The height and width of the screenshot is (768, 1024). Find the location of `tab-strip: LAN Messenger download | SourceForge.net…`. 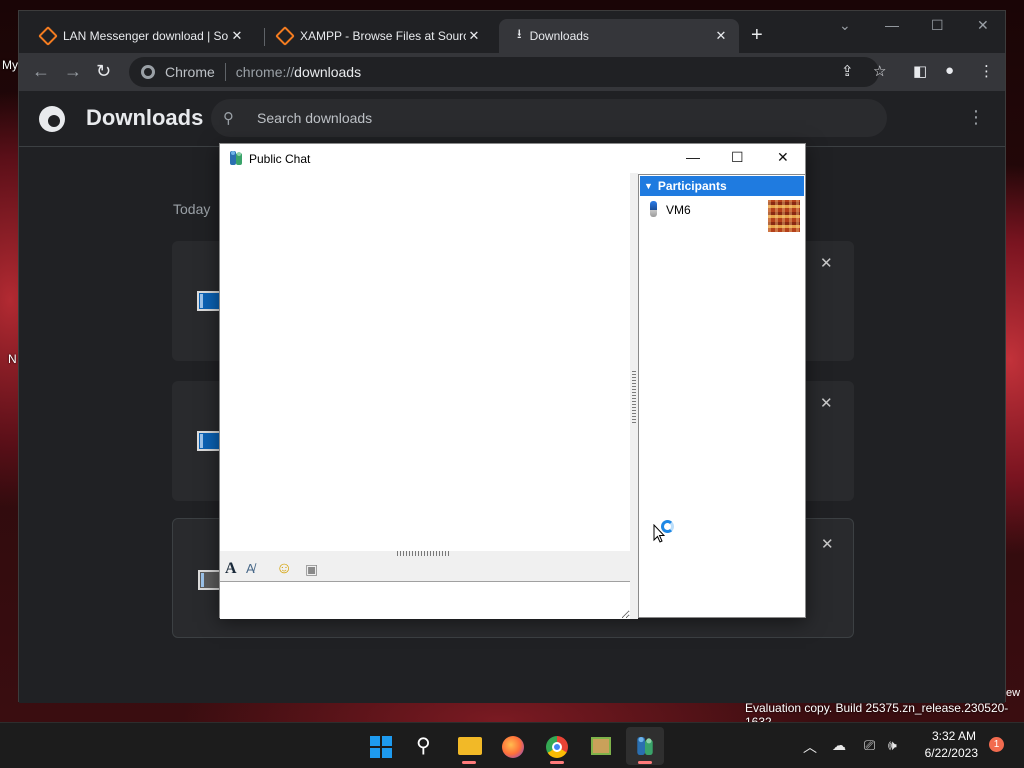

tab-strip: LAN Messenger download | SourceForge.net… is located at coordinates (512, 32).